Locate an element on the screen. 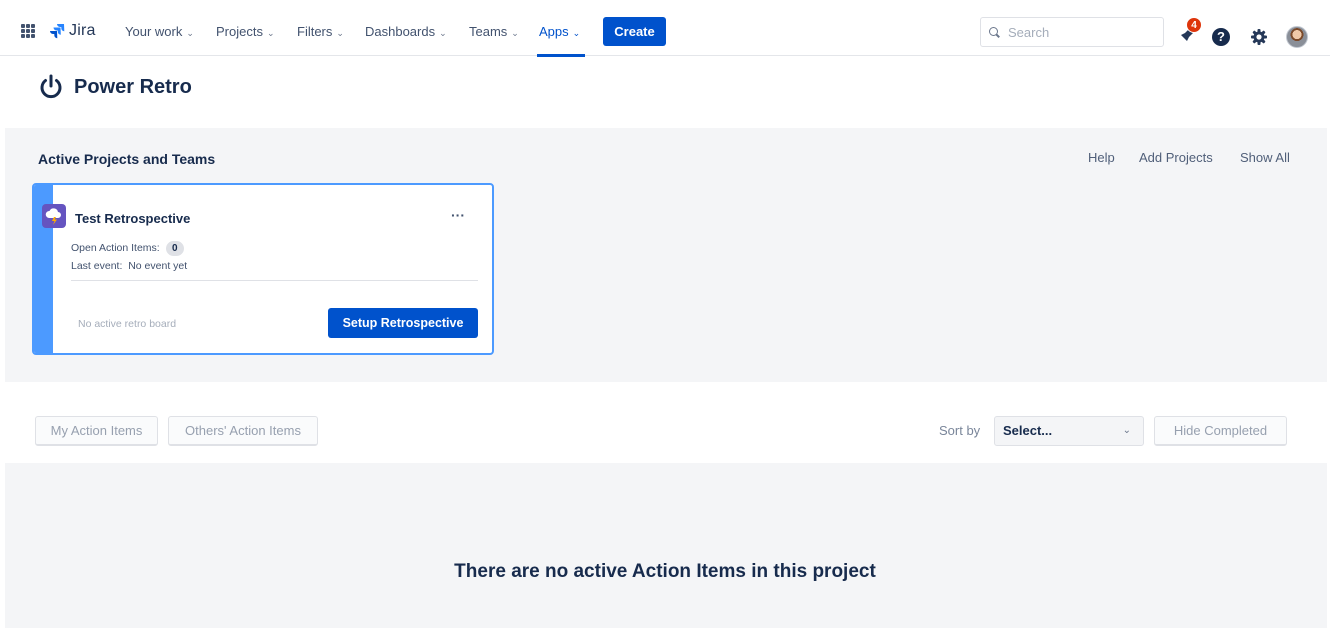  app-header: Power Retro is located at coordinates (115, 87).